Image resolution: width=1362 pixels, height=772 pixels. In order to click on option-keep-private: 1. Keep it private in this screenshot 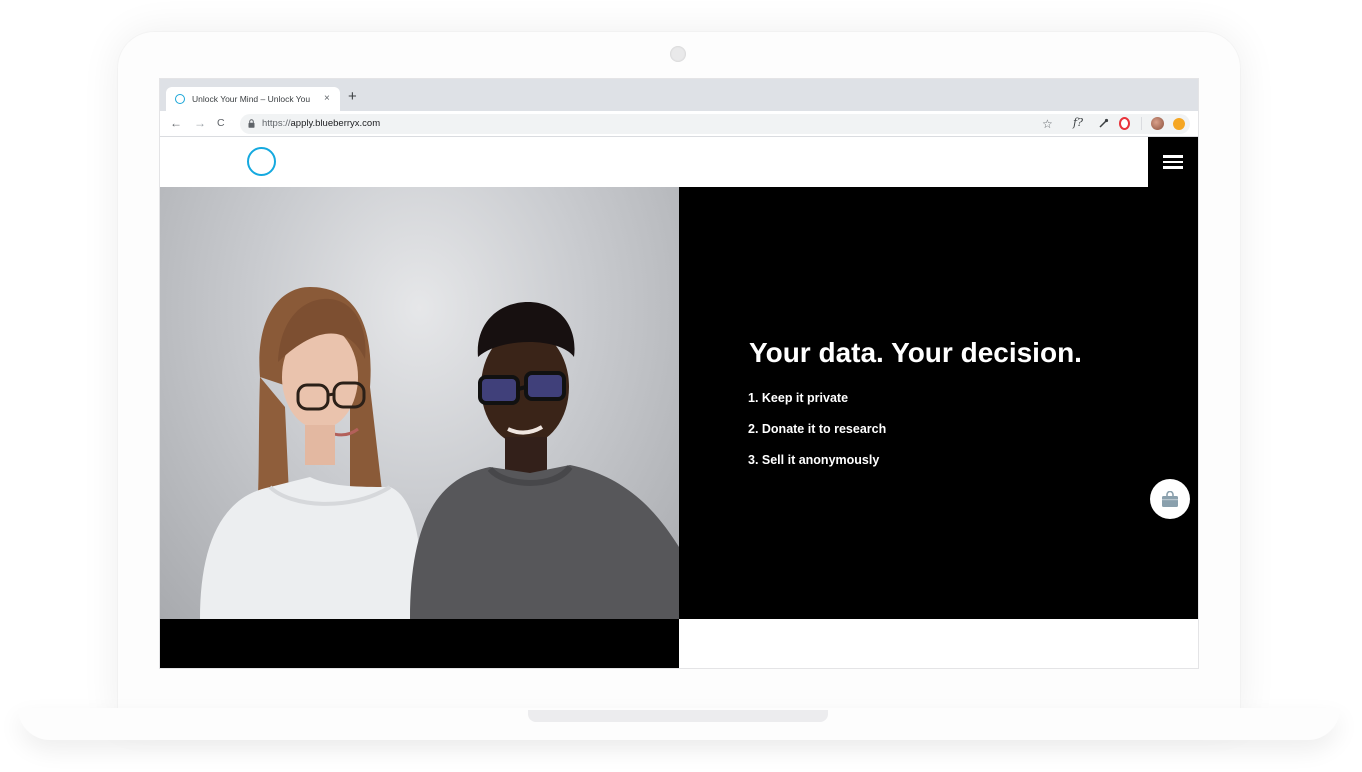, I will do `click(798, 398)`.